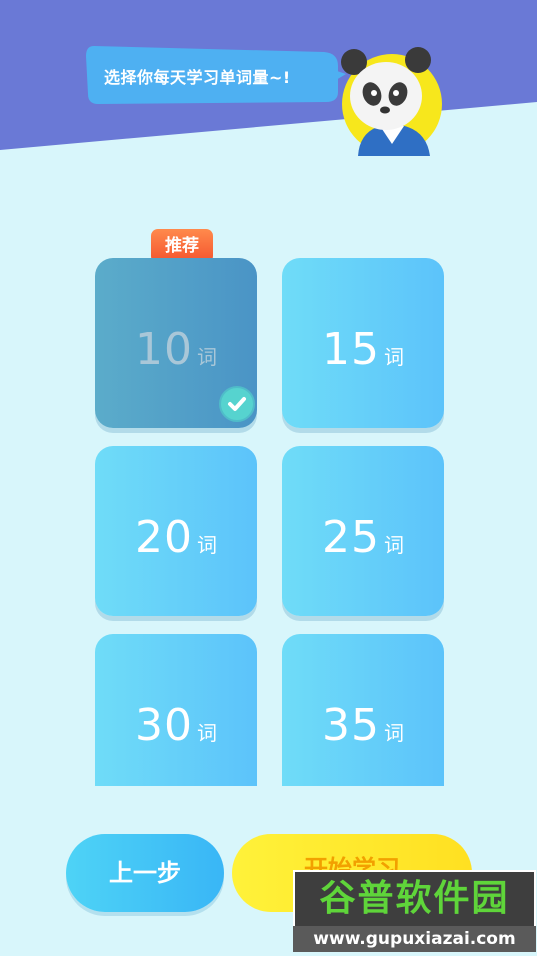 This screenshot has width=537, height=956. I want to click on option-card-20: 20 词, so click(176, 531).